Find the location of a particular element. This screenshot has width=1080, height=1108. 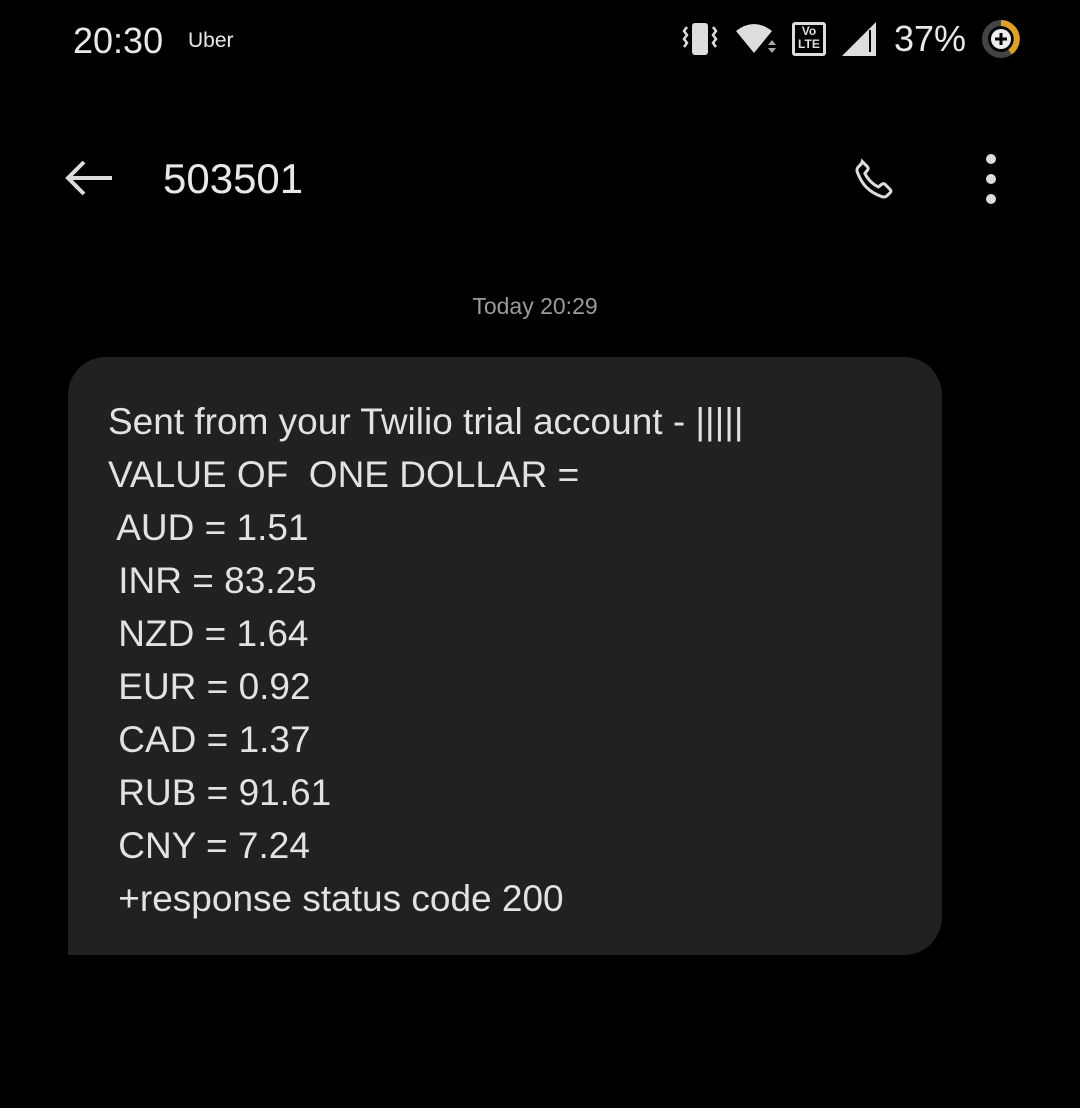

message-line: AUD = 1.51 is located at coordinates (208, 527).